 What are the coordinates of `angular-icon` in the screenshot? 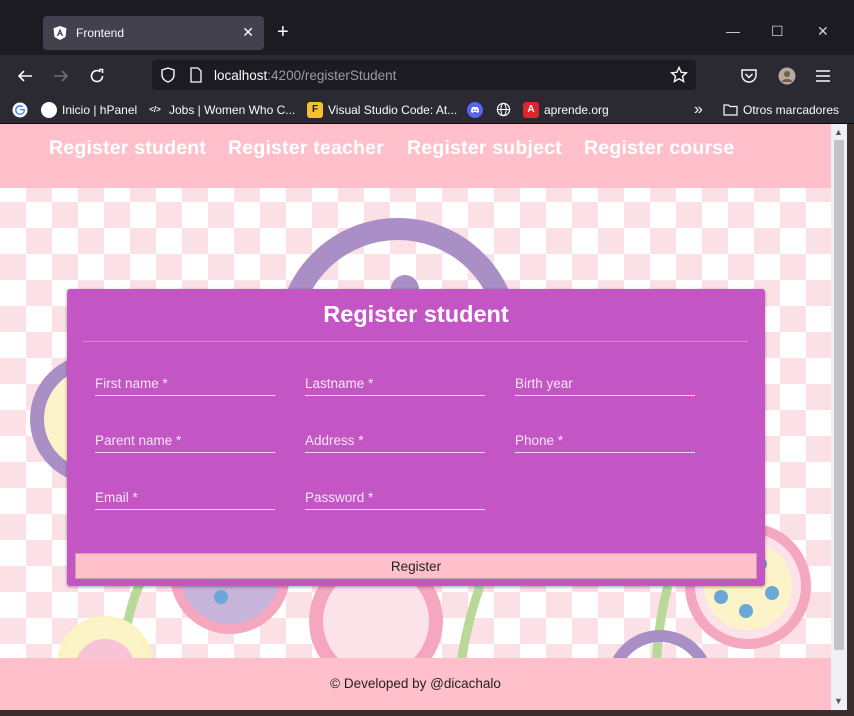 It's located at (60, 33).